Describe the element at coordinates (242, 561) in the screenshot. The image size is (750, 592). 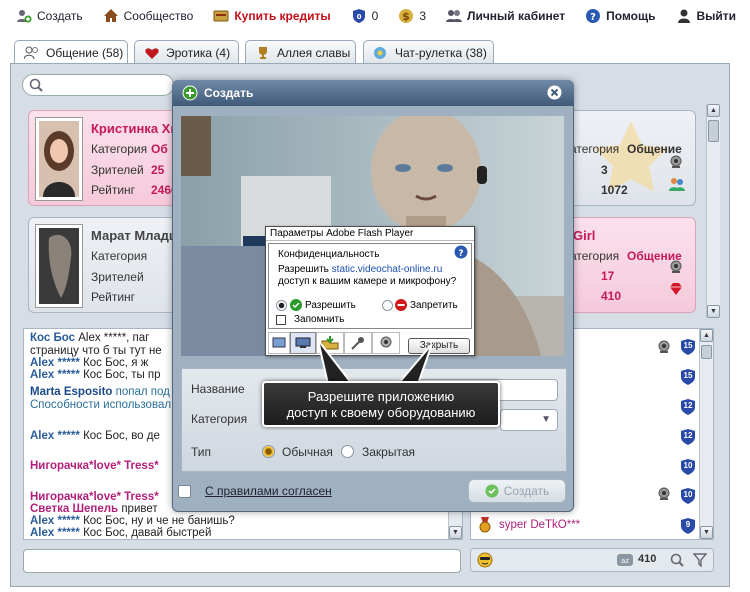
I see `chat-message-input` at that location.